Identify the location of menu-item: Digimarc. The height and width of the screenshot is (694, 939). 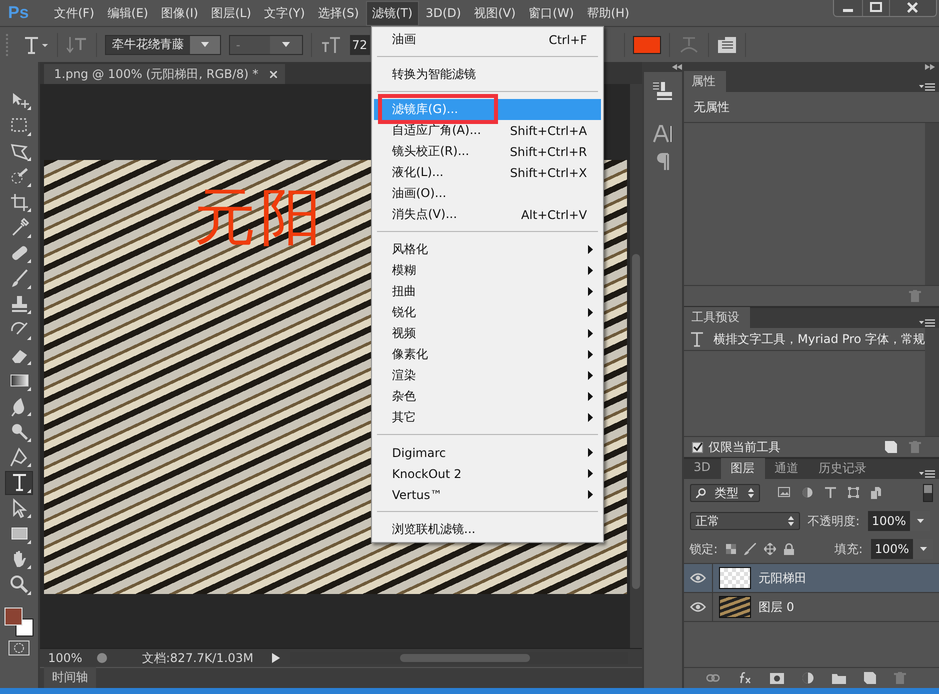
(487, 452).